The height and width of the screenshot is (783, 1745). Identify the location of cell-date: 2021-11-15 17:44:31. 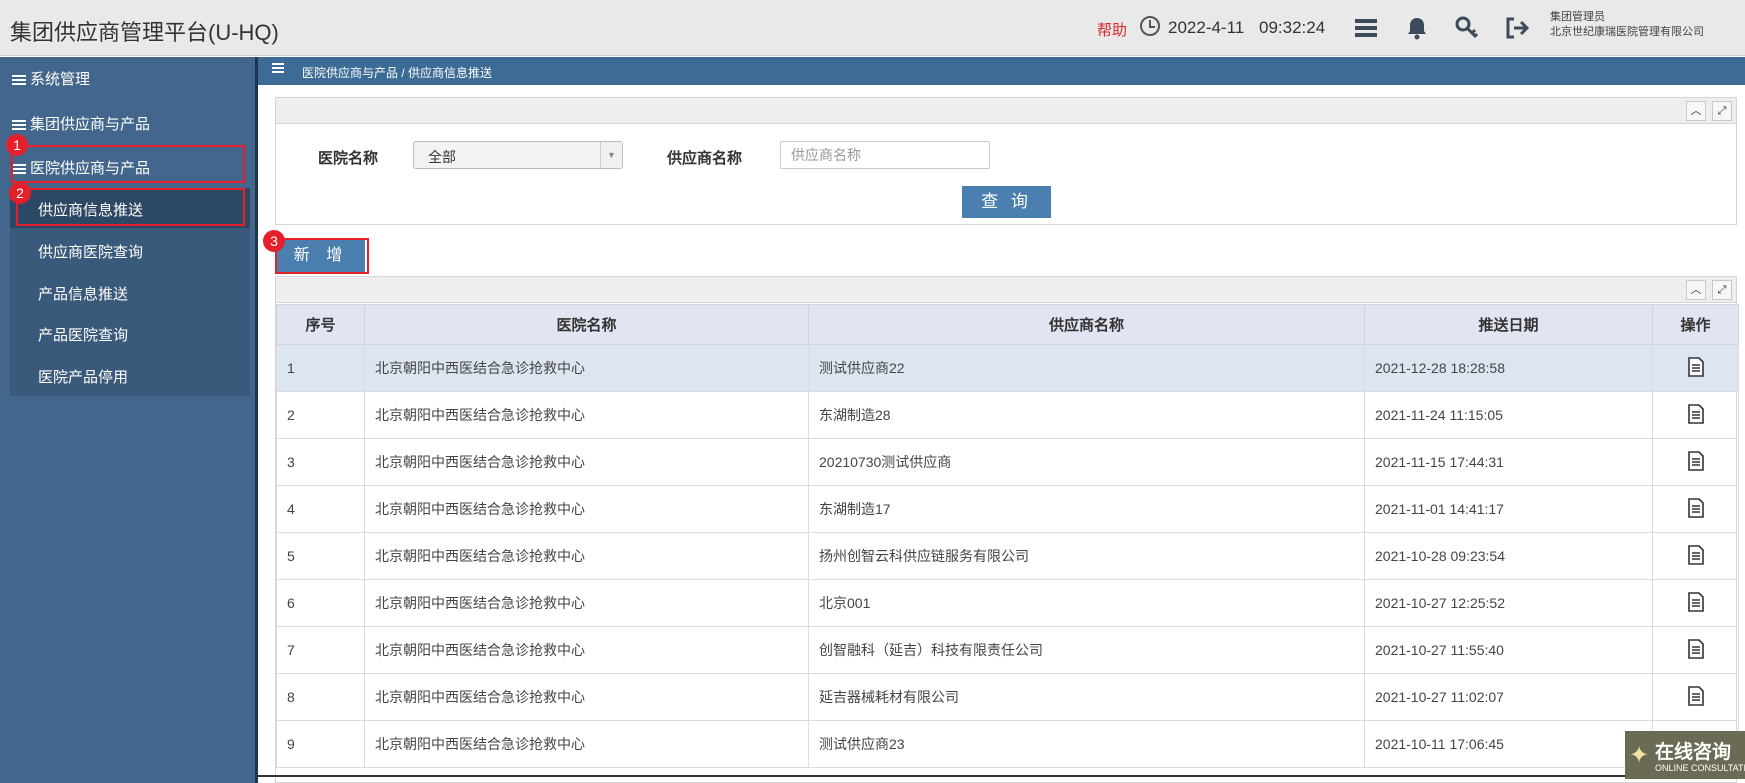
(1508, 462).